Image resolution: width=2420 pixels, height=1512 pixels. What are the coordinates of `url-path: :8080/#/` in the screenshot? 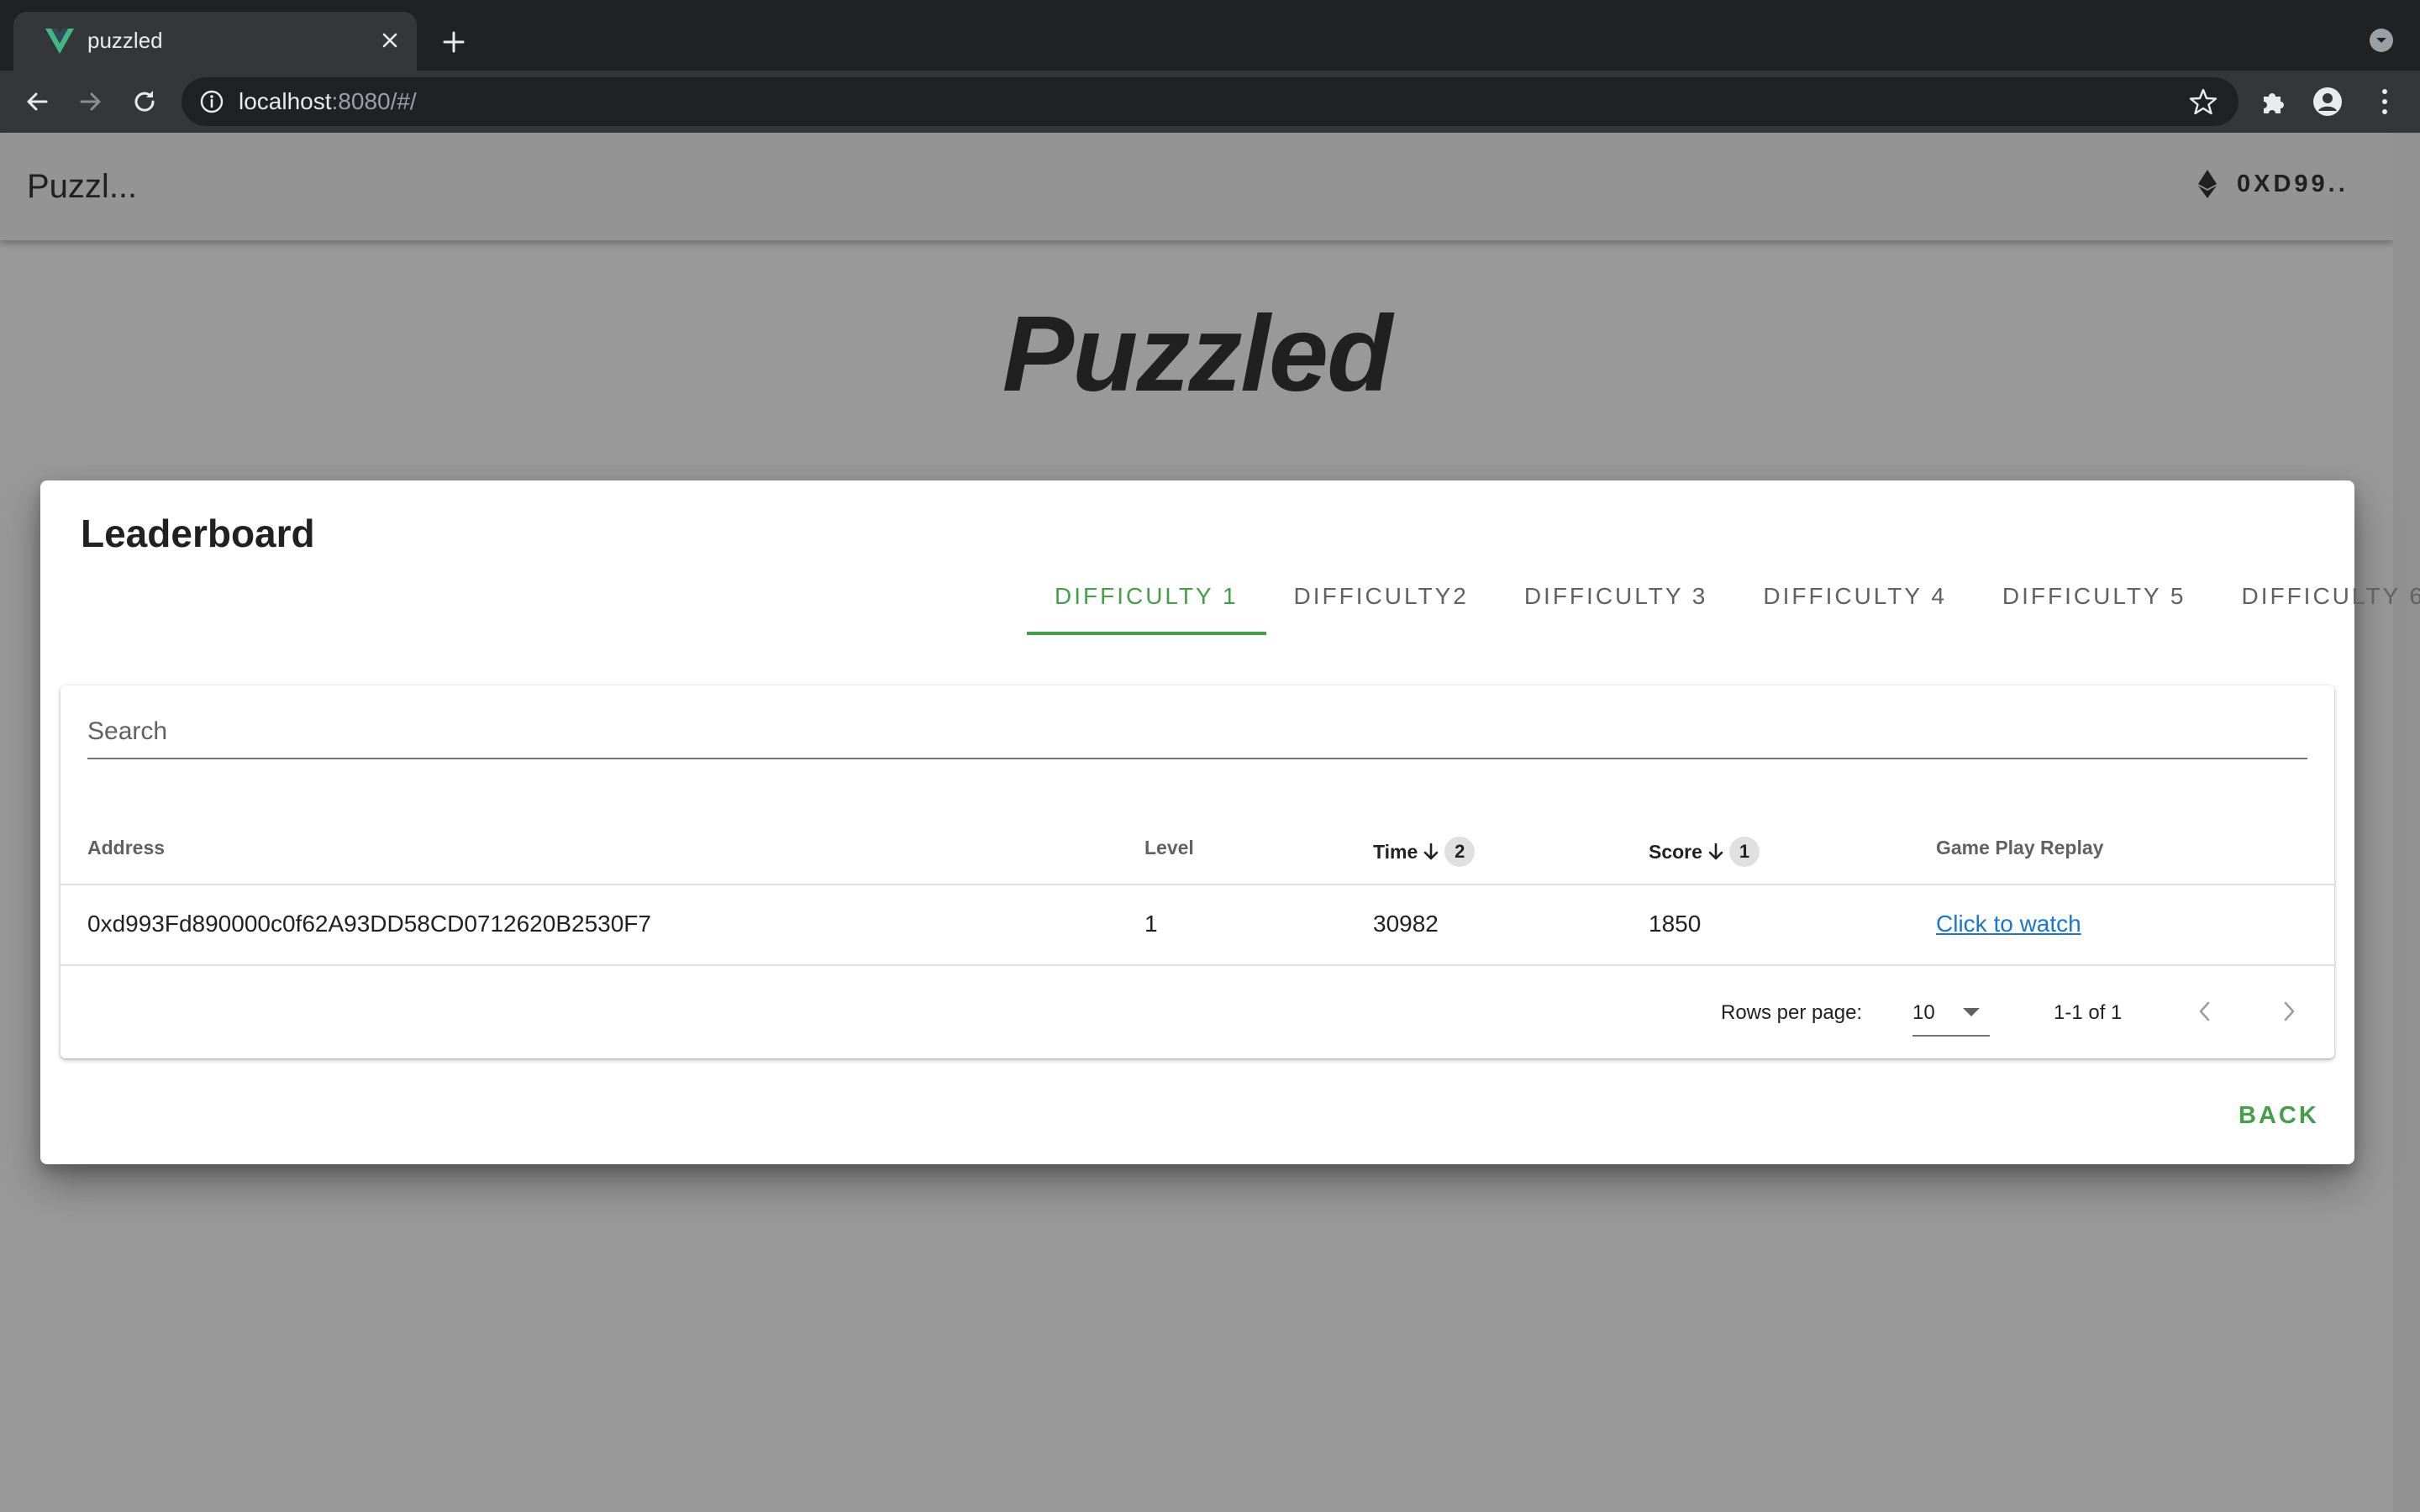 It's located at (374, 101).